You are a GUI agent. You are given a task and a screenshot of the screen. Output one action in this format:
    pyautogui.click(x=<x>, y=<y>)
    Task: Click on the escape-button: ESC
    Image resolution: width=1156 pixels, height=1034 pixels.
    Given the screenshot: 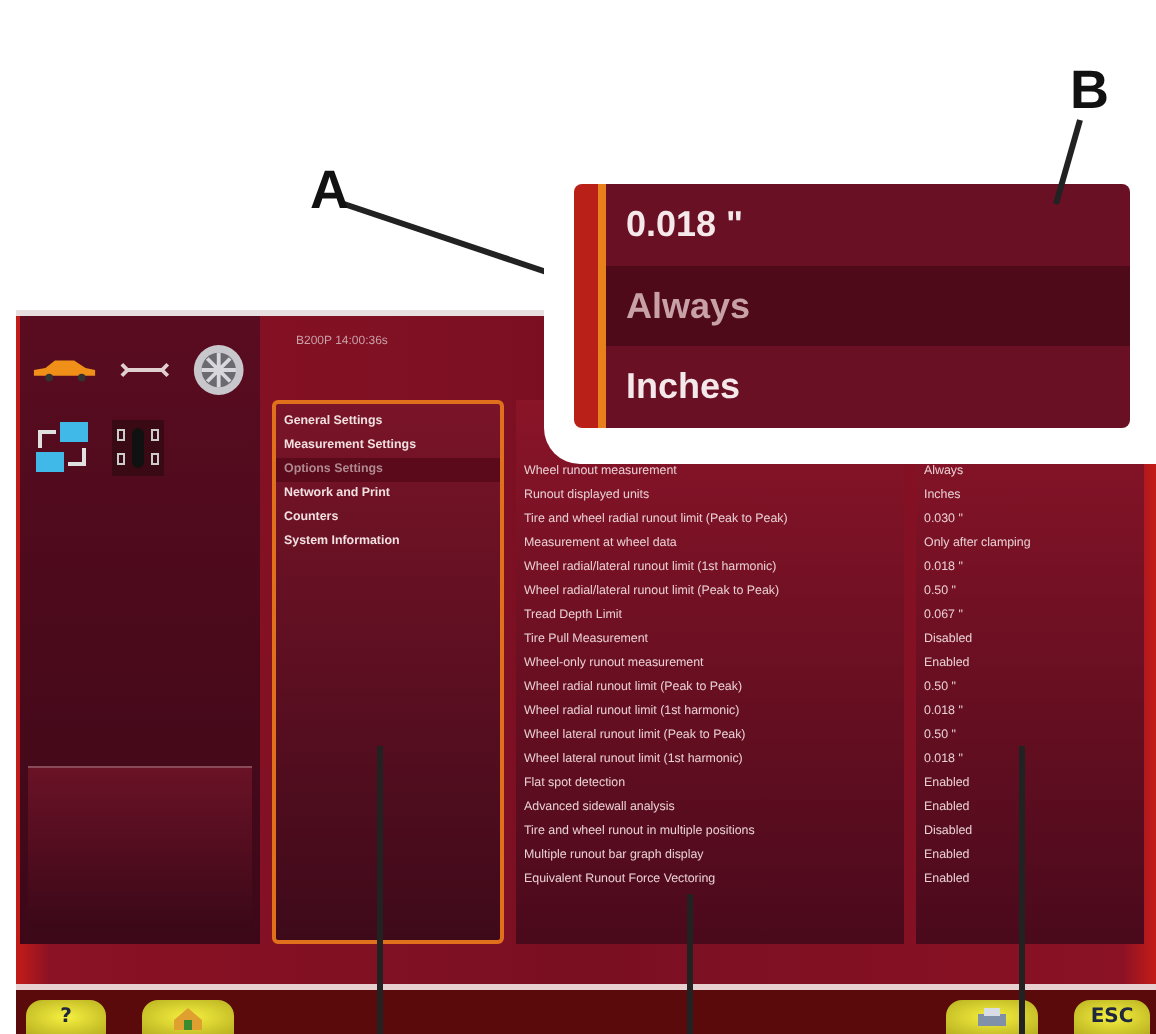 What is the action you would take?
    pyautogui.click(x=1112, y=1017)
    